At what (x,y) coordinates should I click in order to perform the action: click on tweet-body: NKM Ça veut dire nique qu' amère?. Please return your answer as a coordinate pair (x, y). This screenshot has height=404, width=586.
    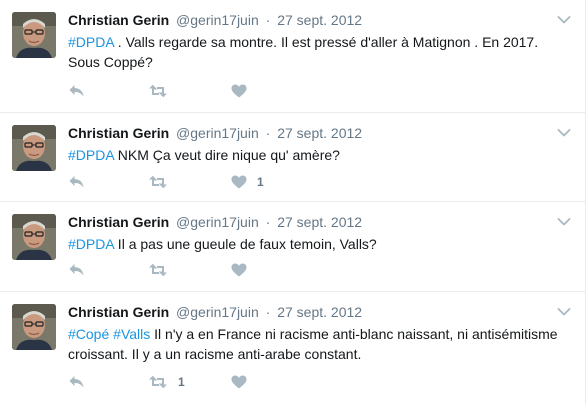
    Looking at the image, I should click on (226, 155).